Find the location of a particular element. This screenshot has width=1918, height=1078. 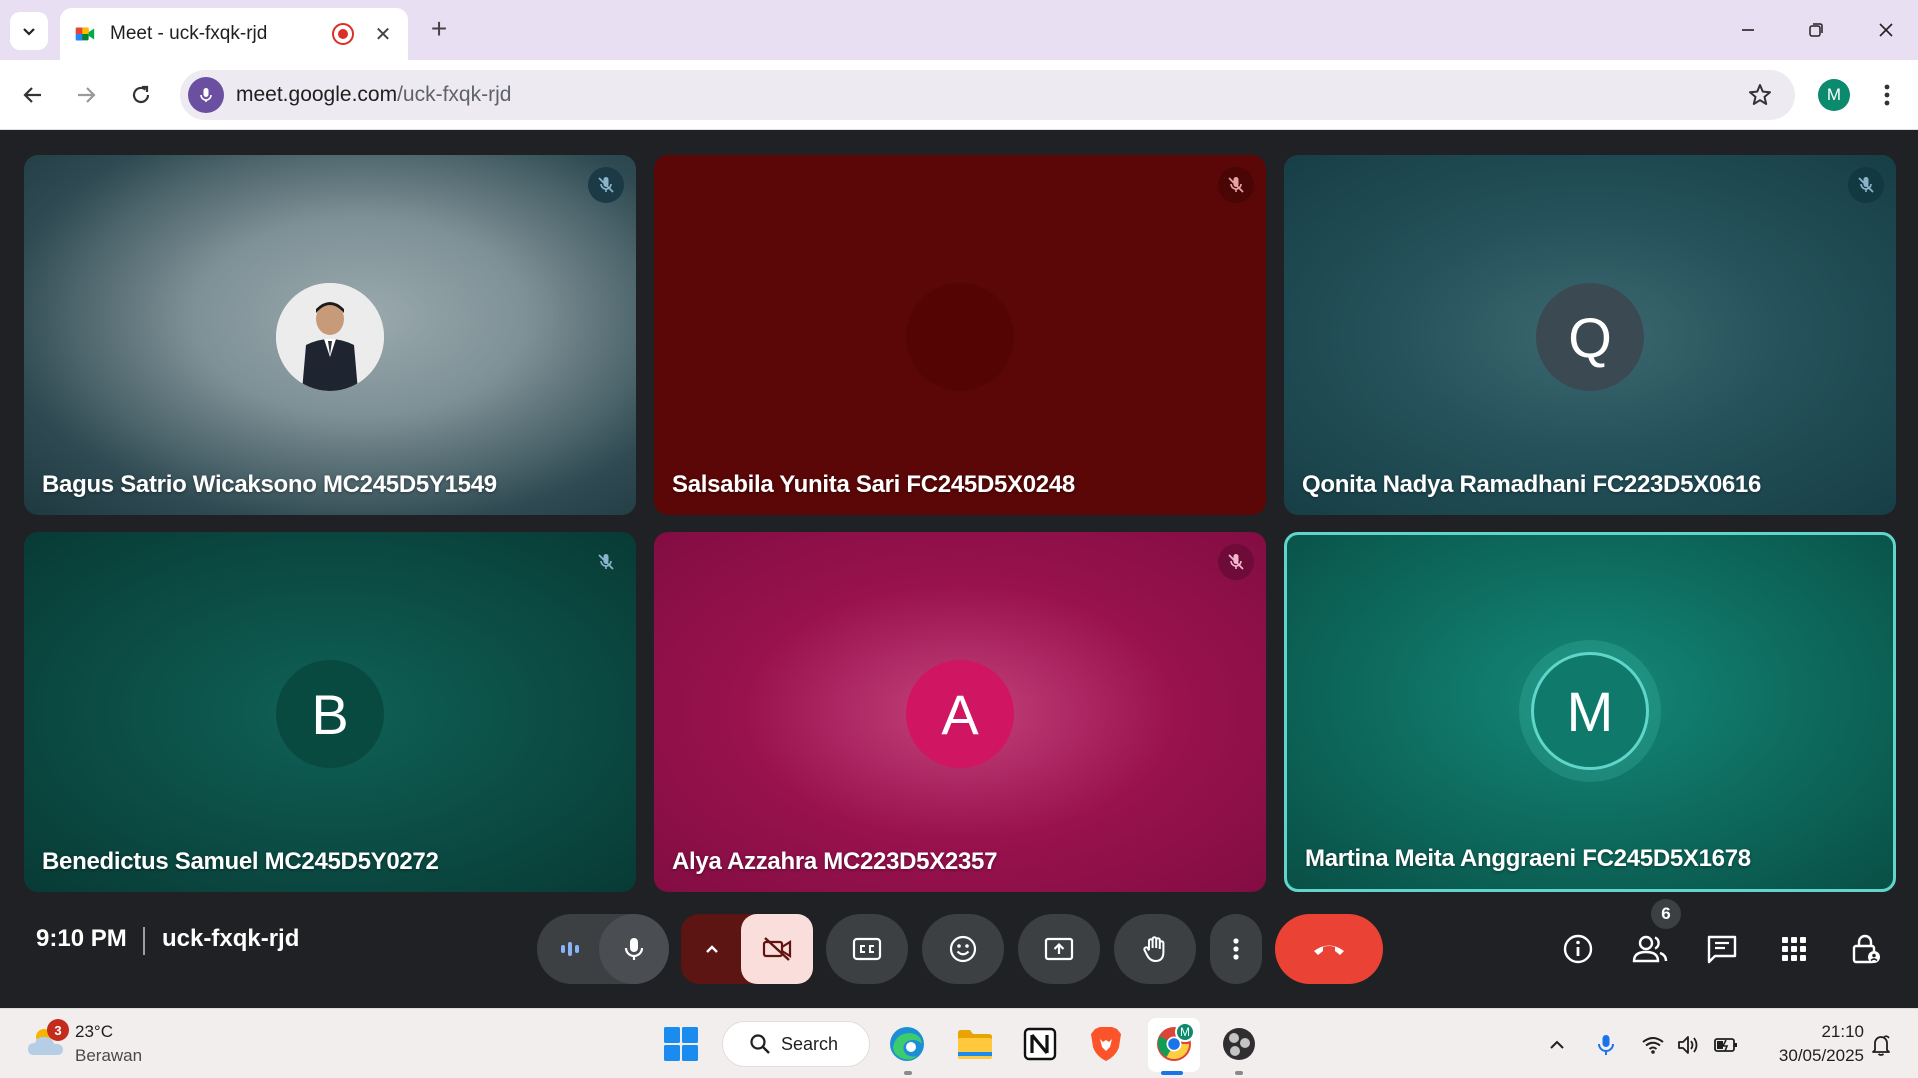

participant-name: Benedictus Samuel MC245D5Y0272 is located at coordinates (240, 861).